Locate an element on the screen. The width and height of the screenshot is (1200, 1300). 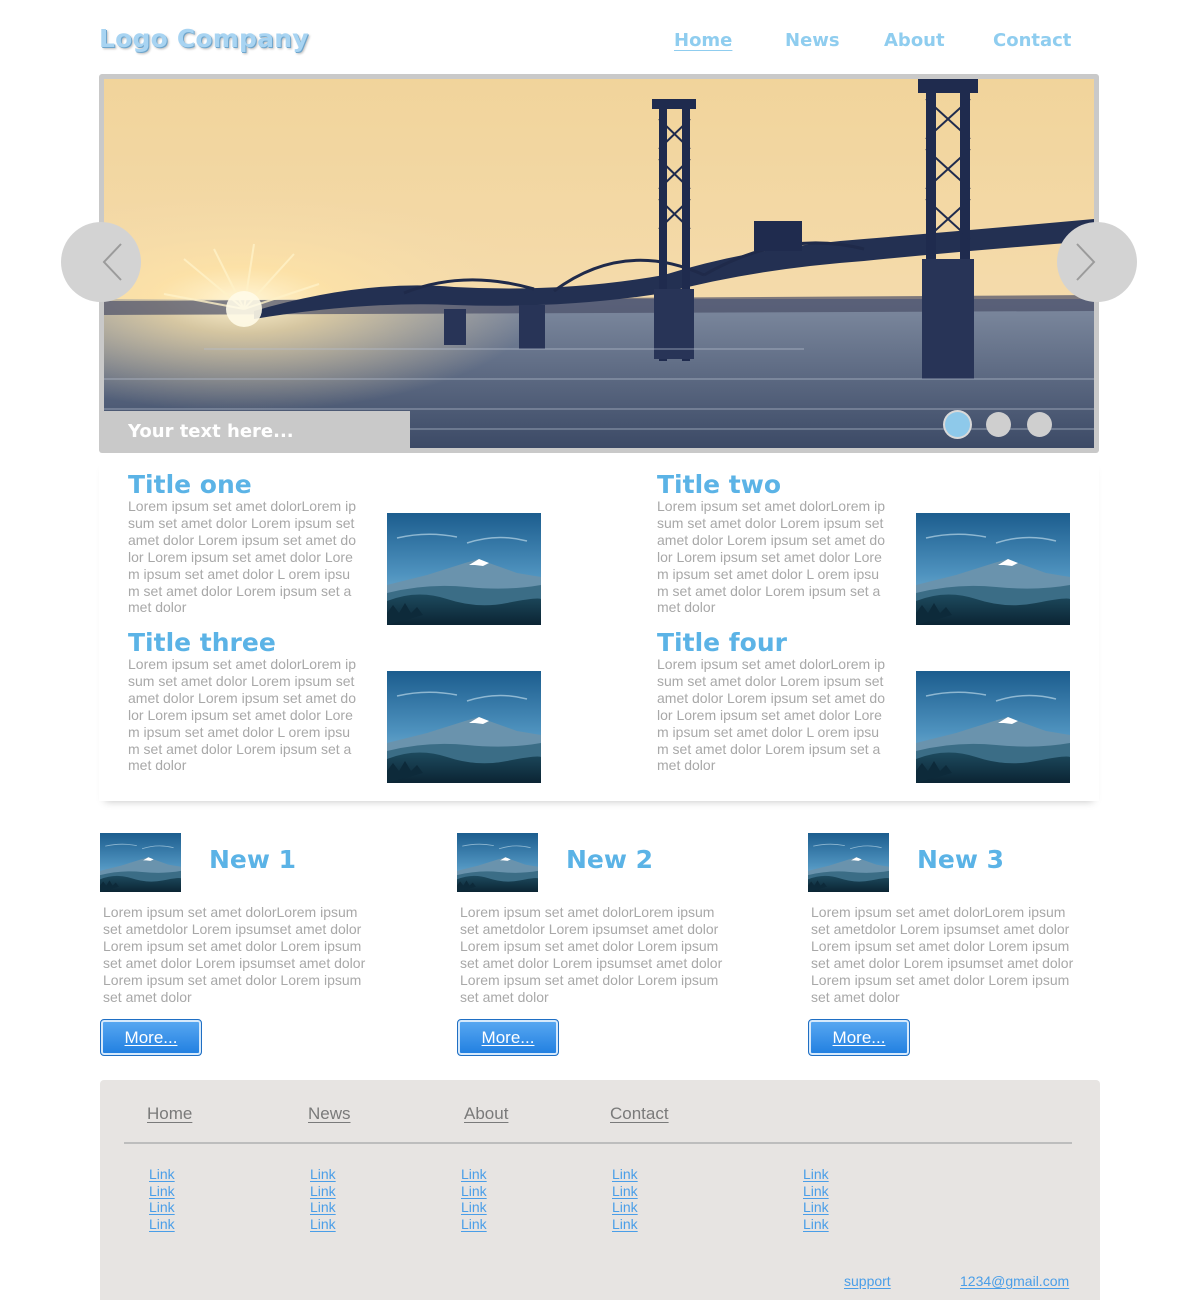
footer-nav-home: Home is located at coordinates (169, 1114).